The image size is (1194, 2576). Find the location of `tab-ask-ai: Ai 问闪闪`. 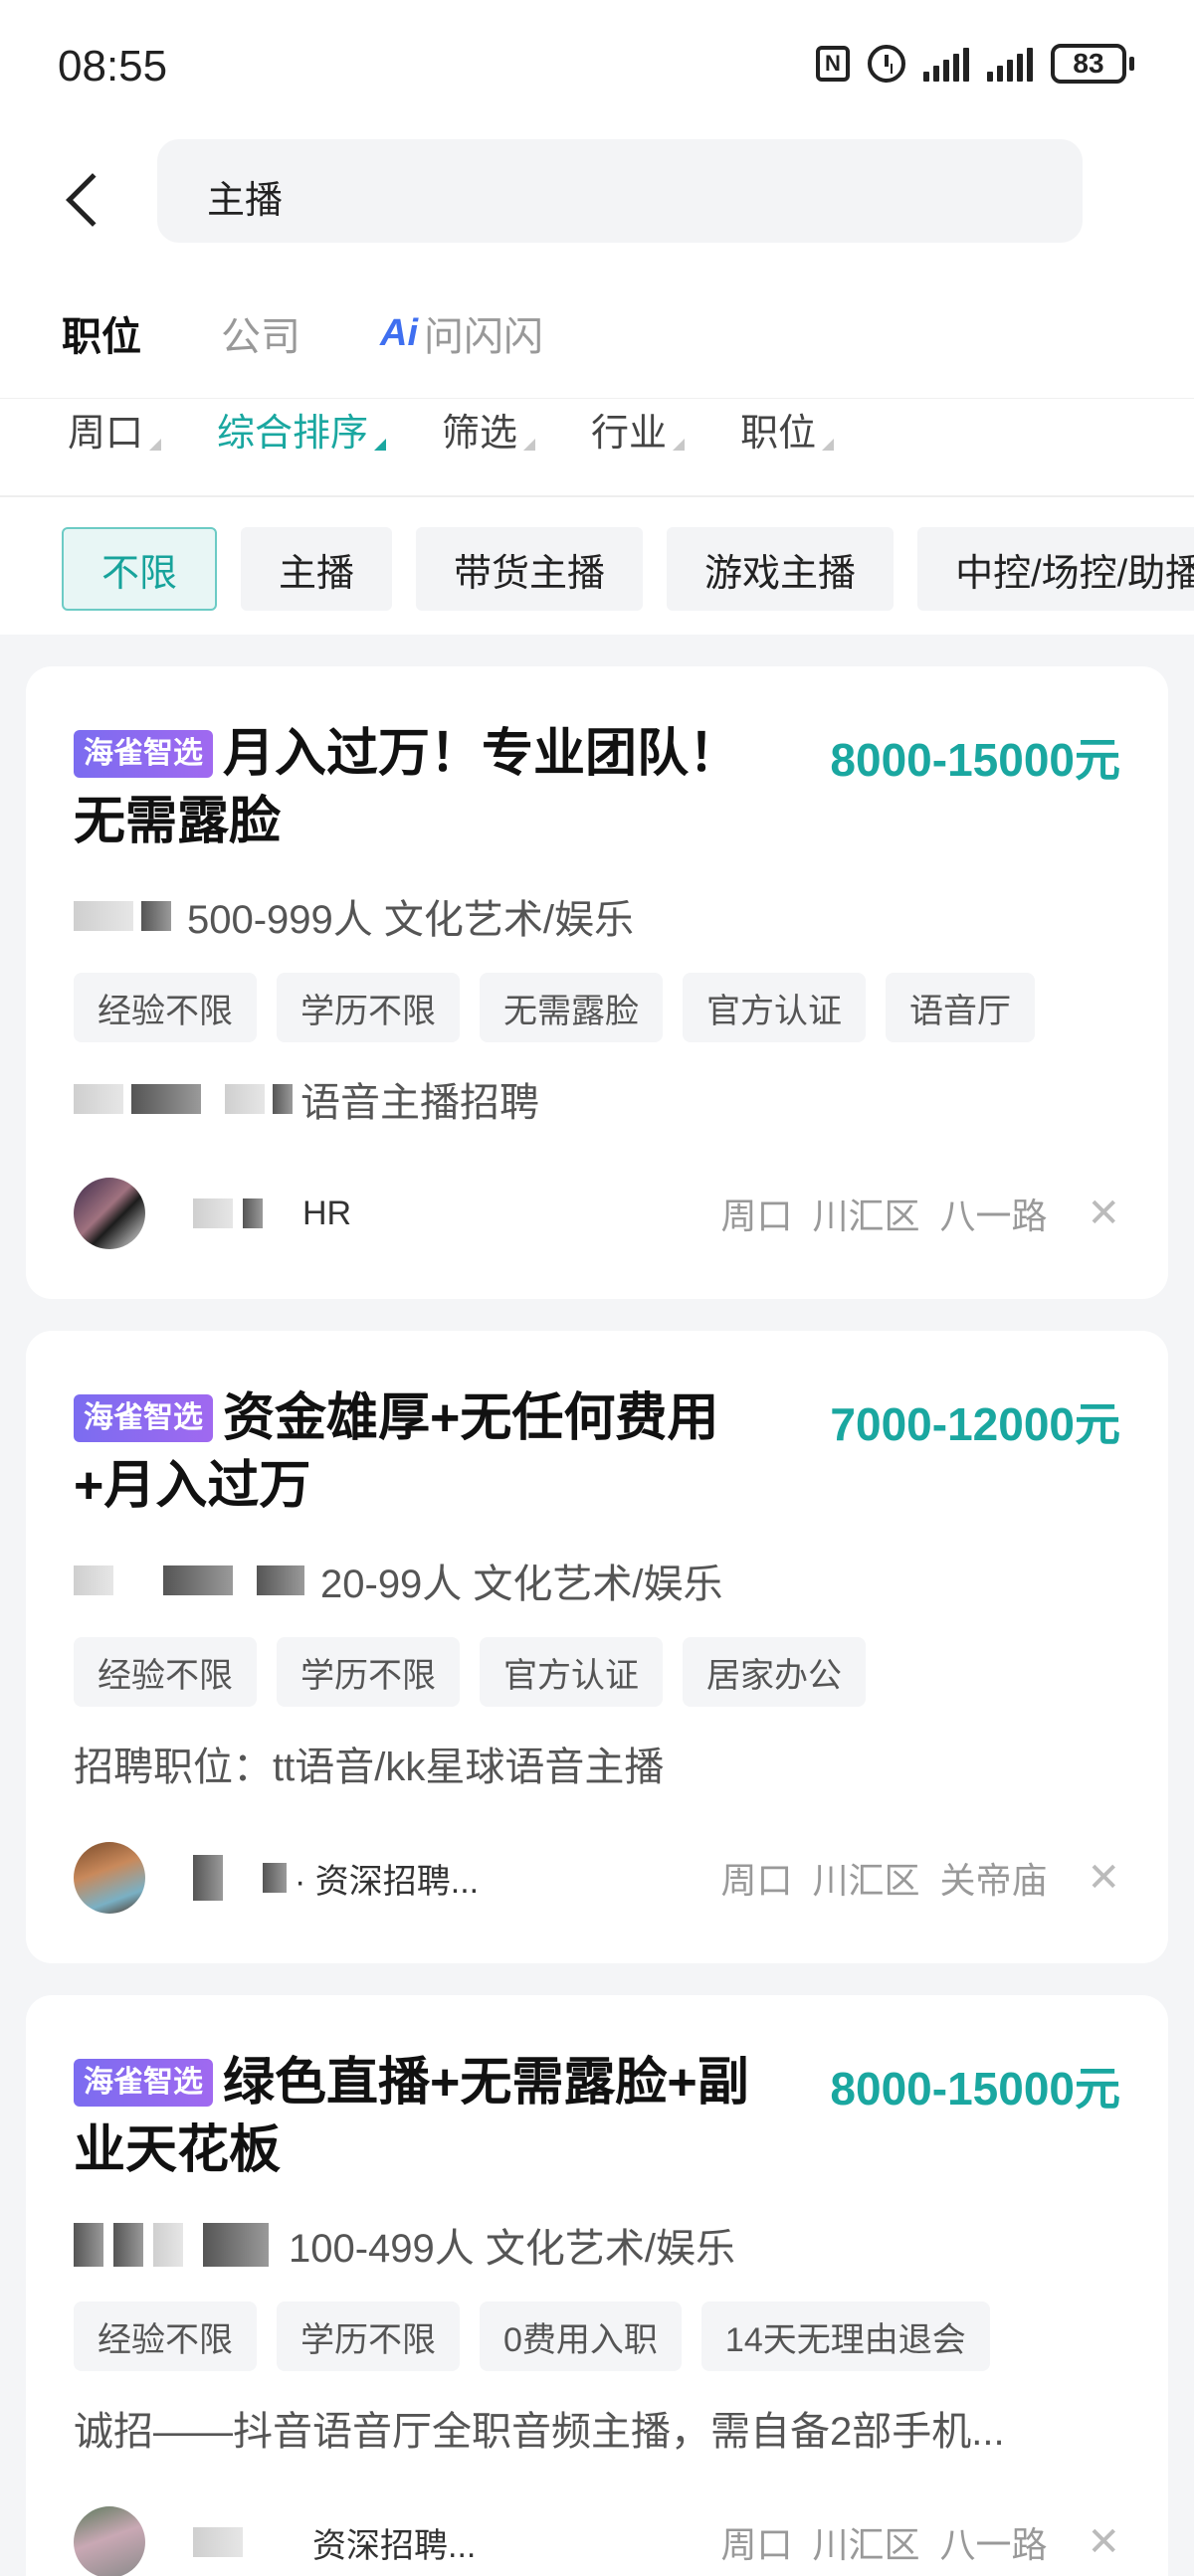

tab-ask-ai: Ai 问闪闪 is located at coordinates (461, 333).